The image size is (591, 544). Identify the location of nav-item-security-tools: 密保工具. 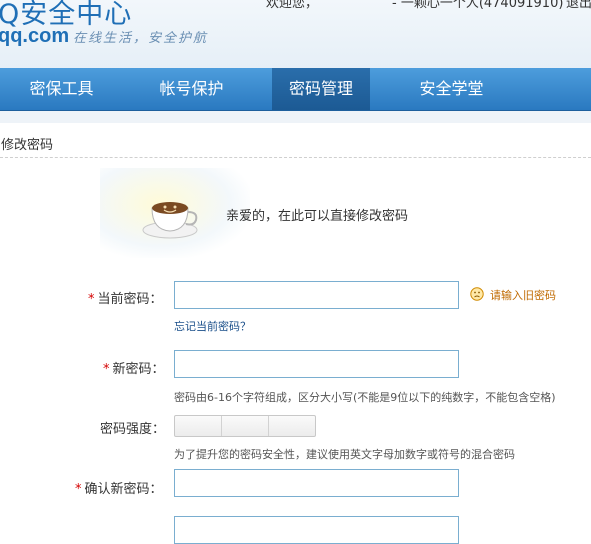
(61, 89).